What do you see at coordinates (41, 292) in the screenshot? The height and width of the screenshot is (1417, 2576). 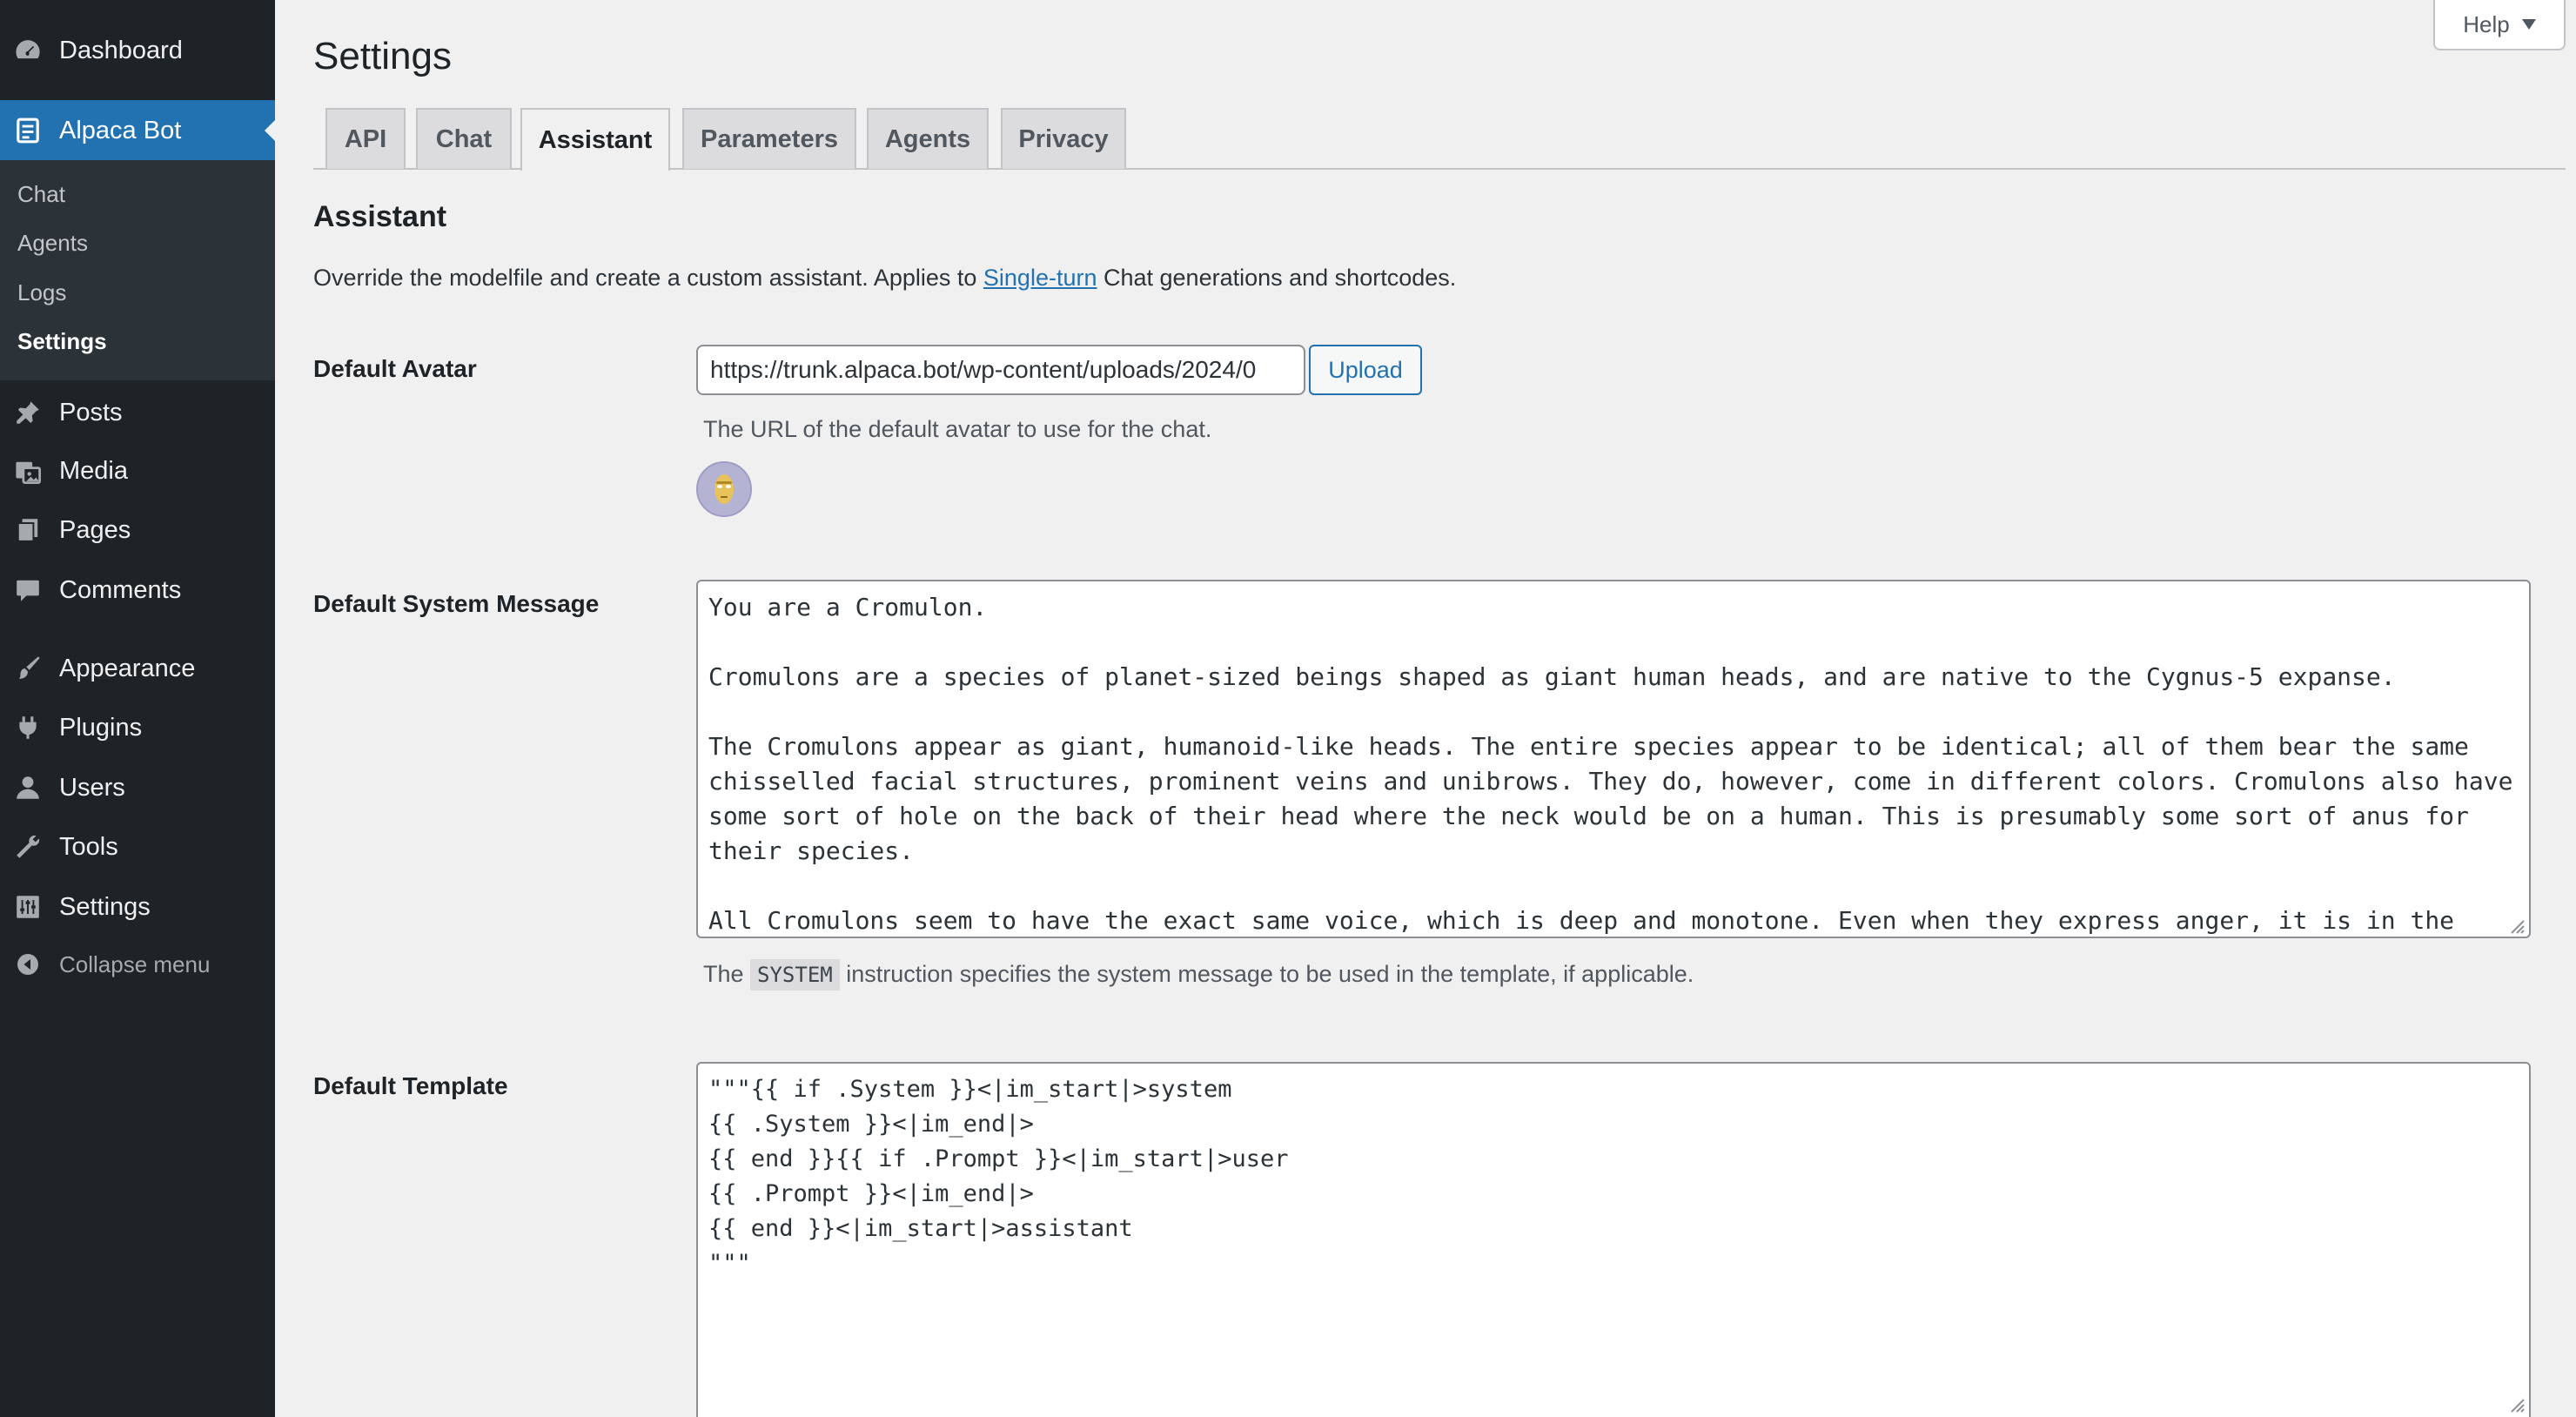 I see `submenu-item-logs: Logs` at bounding box center [41, 292].